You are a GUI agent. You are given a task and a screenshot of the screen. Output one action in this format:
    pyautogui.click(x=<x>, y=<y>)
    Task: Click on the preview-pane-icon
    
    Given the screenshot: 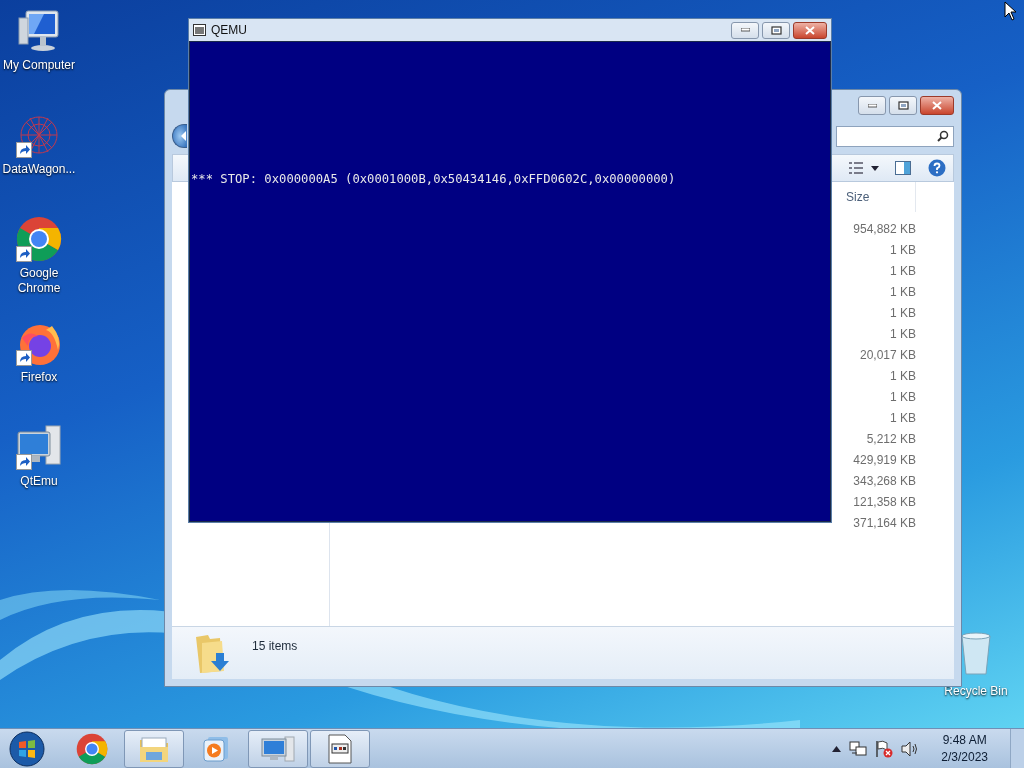 What is the action you would take?
    pyautogui.click(x=903, y=168)
    